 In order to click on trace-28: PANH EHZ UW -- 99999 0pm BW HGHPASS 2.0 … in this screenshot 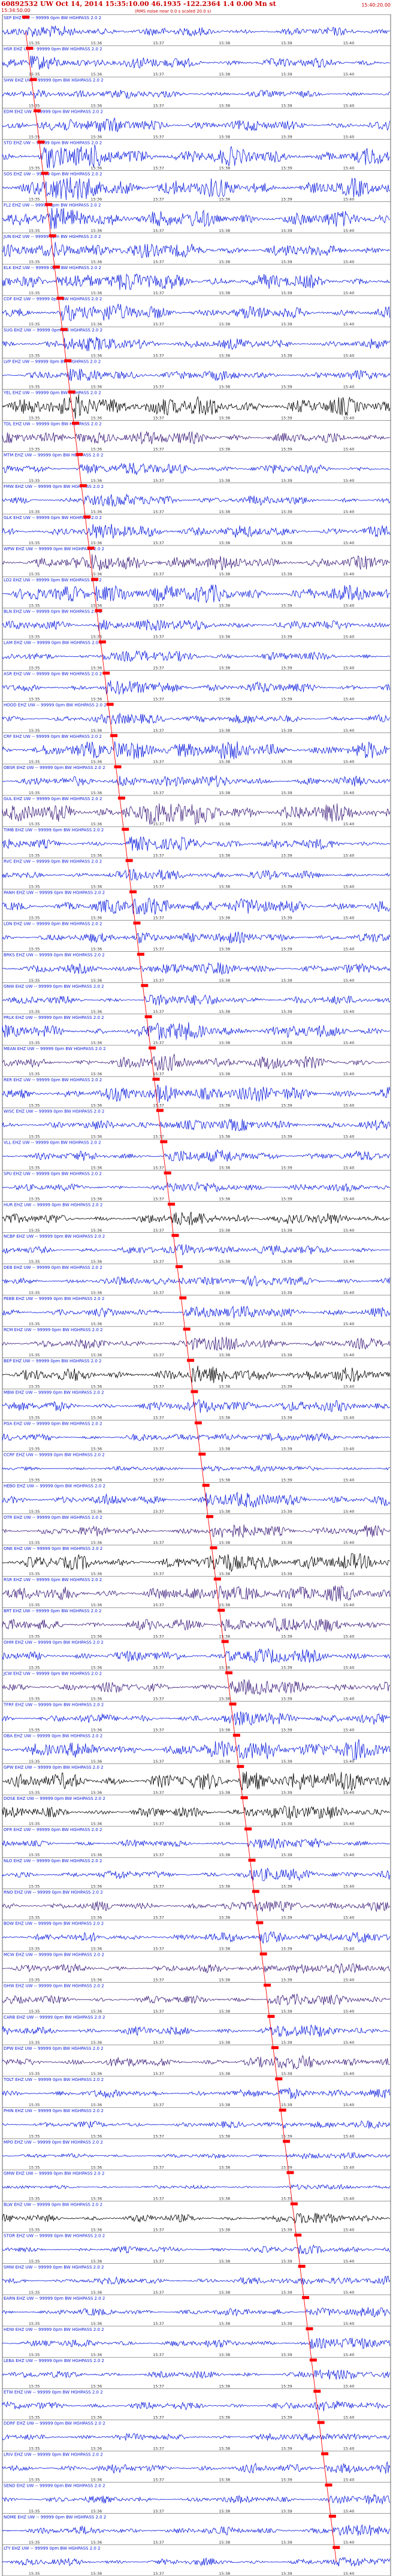, I will do `click(196, 905)`.